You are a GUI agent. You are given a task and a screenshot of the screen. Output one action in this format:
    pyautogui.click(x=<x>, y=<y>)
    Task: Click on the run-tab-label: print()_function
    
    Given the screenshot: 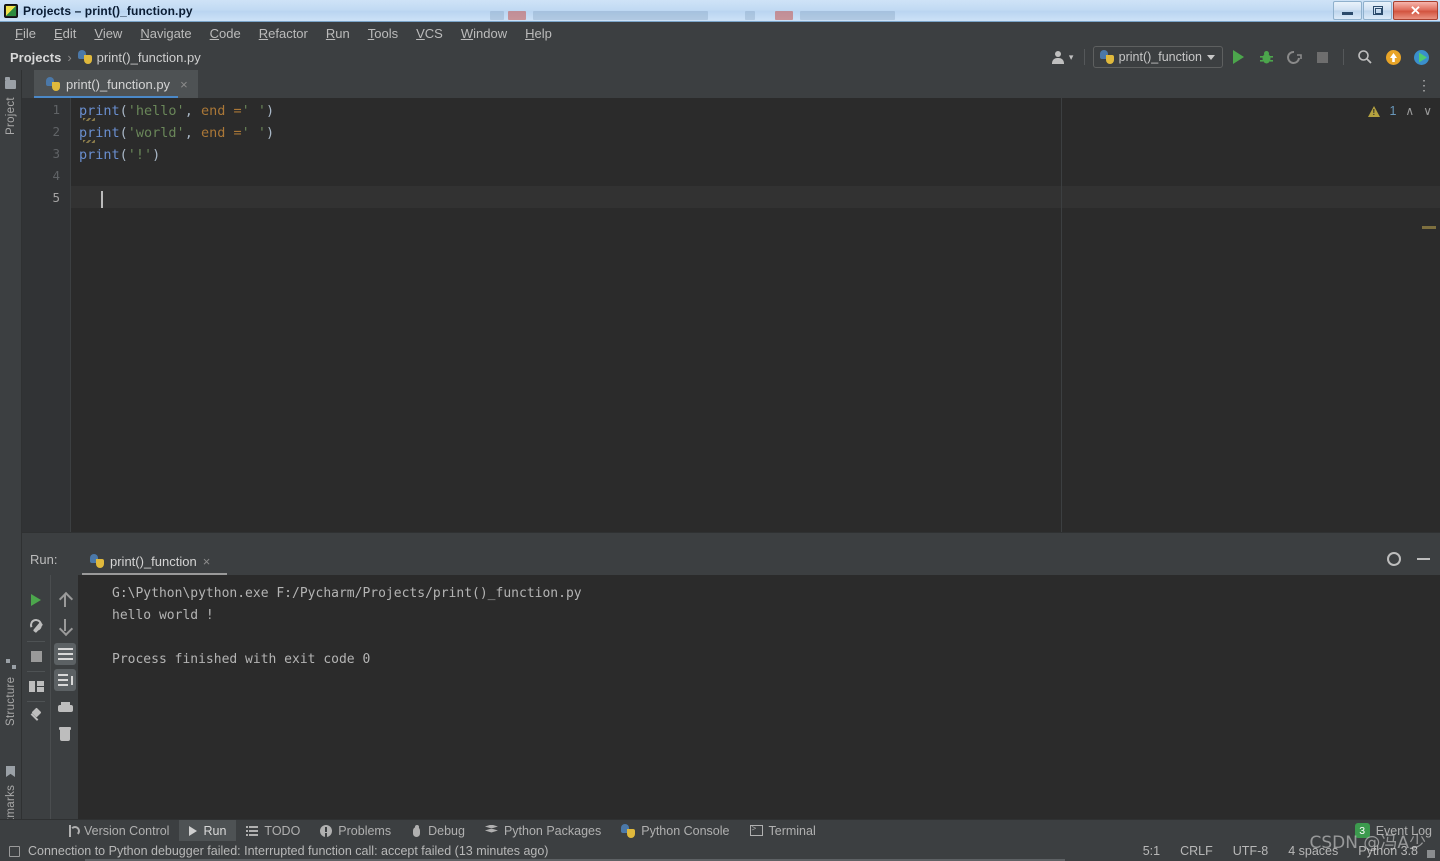 What is the action you would take?
    pyautogui.click(x=153, y=561)
    